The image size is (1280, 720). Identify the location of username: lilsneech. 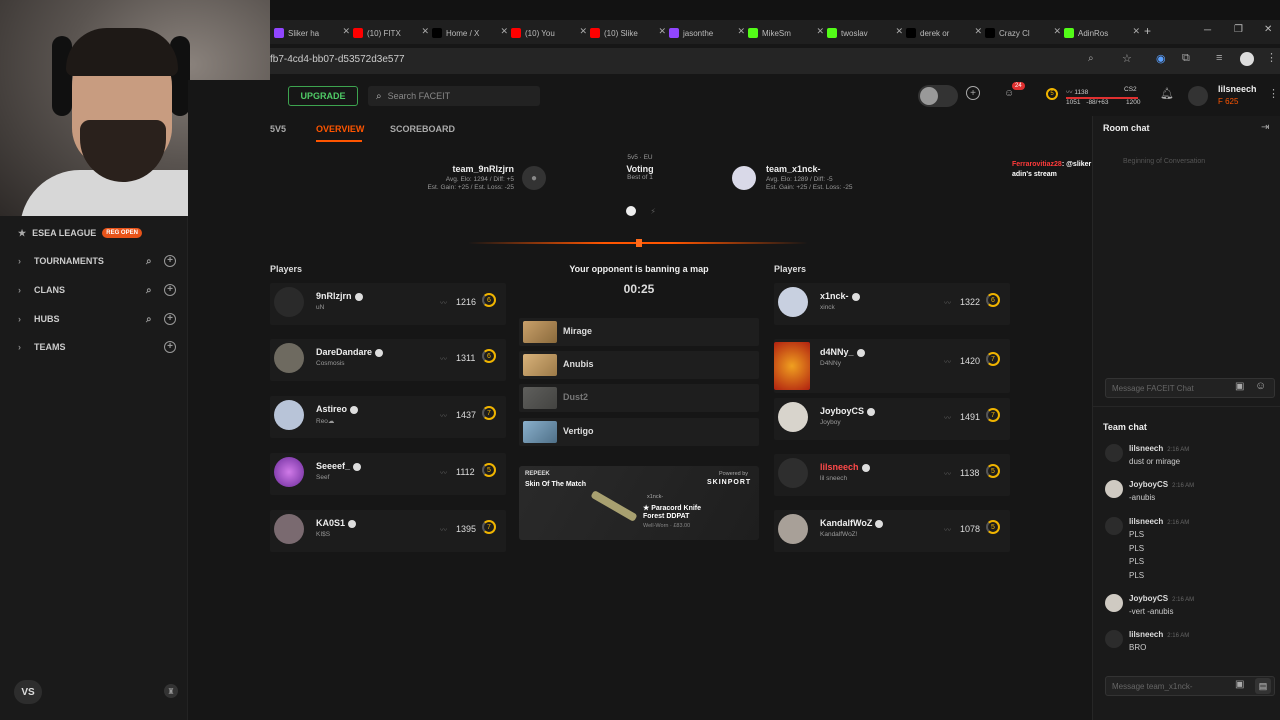
(1237, 89).